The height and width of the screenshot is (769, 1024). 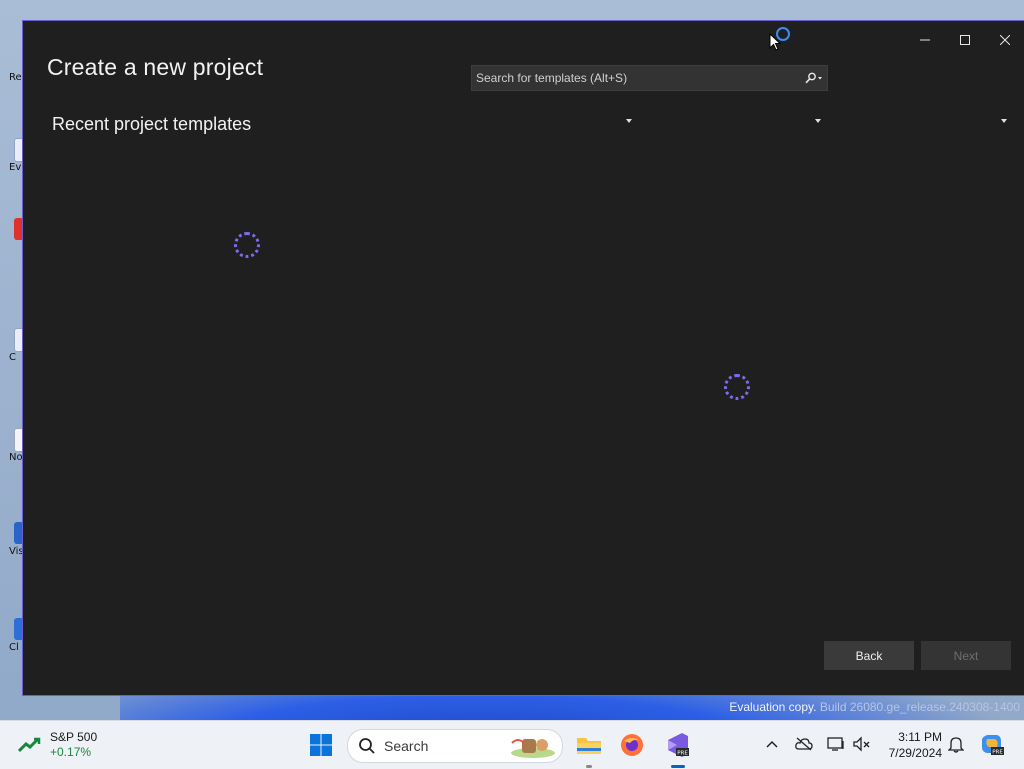 I want to click on platform-filter-dropdown, so click(x=818, y=121).